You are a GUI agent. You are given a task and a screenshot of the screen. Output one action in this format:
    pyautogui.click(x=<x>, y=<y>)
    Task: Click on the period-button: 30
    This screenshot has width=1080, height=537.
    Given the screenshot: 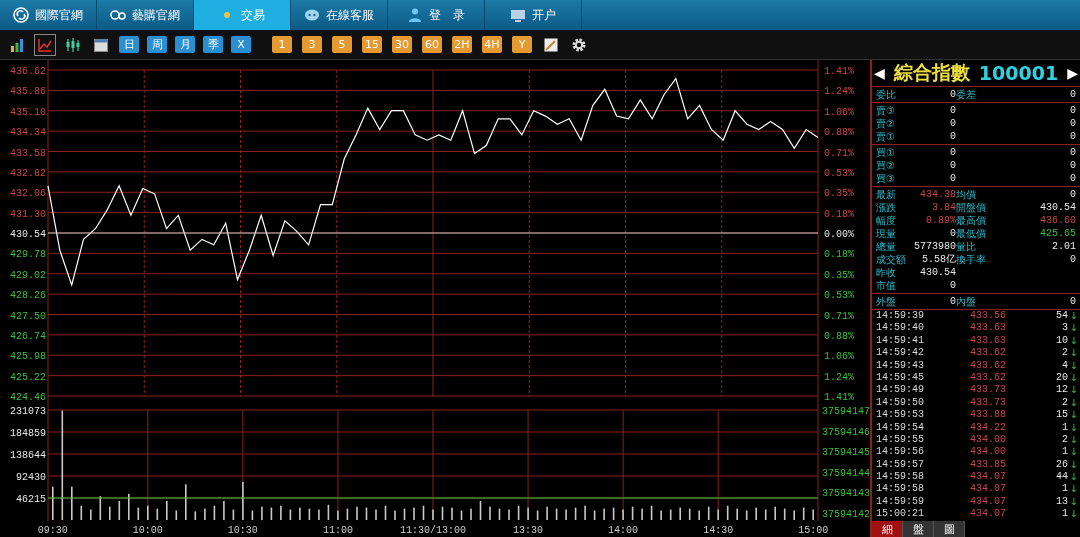 What is the action you would take?
    pyautogui.click(x=402, y=44)
    